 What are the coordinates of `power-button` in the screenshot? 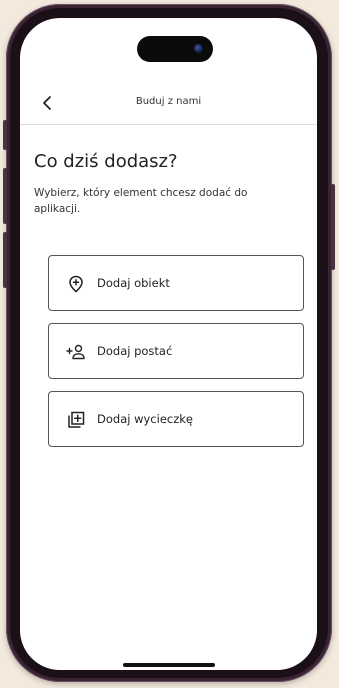 It's located at (333, 227).